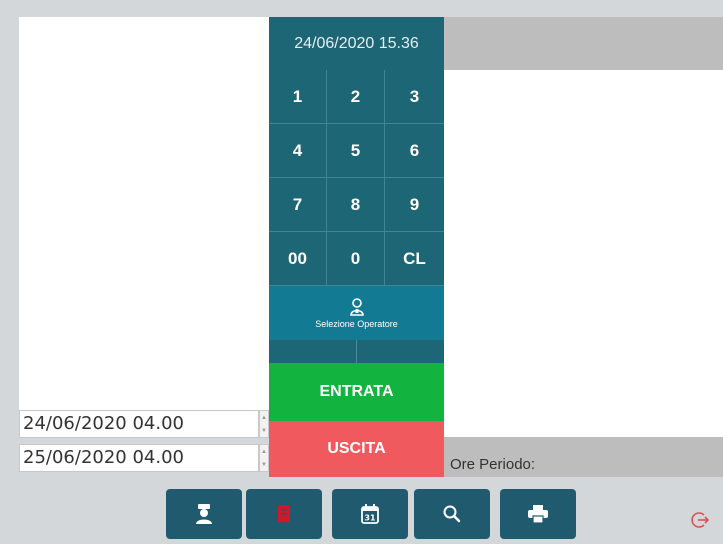 Image resolution: width=723 pixels, height=544 pixels. I want to click on operator-field, so click(356, 351).